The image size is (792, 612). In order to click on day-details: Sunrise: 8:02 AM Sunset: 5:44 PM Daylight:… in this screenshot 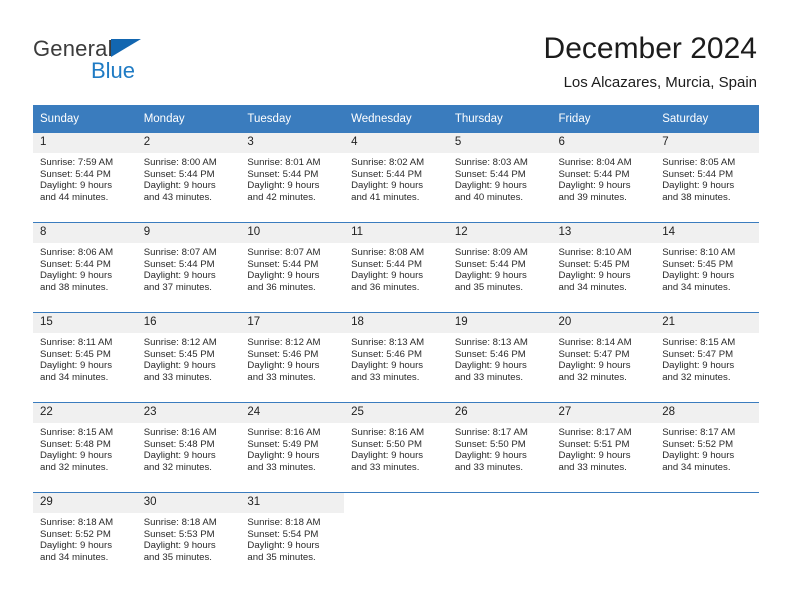, I will do `click(396, 178)`.